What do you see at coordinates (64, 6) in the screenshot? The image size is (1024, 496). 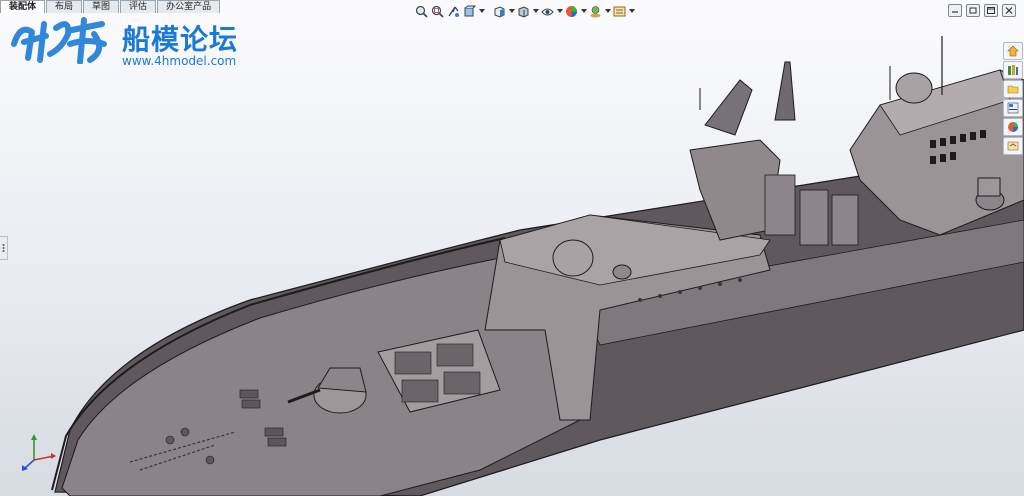 I see `tab-layout: 布局` at bounding box center [64, 6].